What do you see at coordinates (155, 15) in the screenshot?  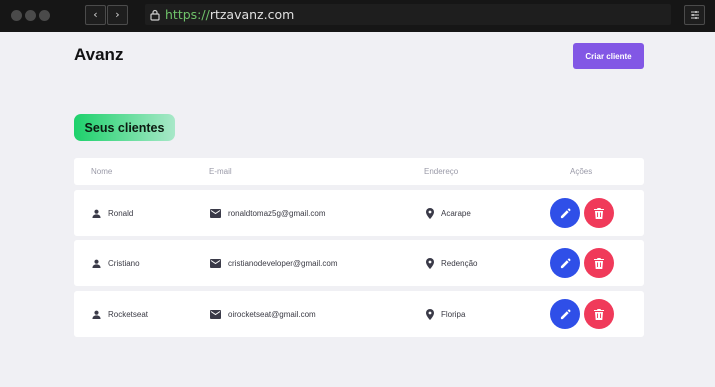 I see `lock-icon` at bounding box center [155, 15].